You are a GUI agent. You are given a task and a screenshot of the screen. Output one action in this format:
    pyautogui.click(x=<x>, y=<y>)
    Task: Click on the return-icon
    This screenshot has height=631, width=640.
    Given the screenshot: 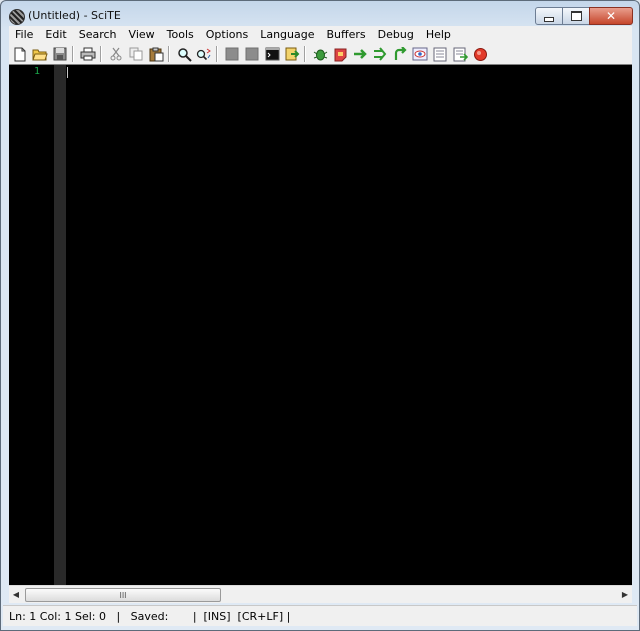 What is the action you would take?
    pyautogui.click(x=400, y=54)
    